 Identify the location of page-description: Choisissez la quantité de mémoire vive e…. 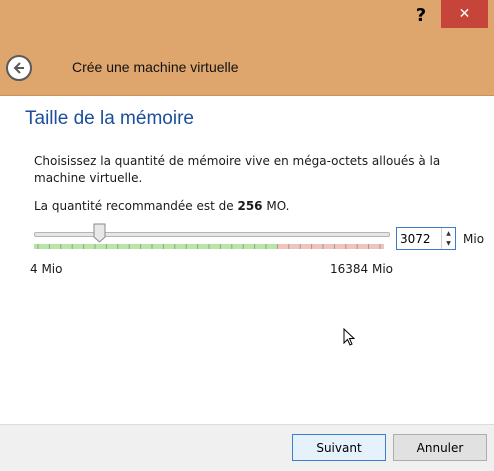
(237, 169).